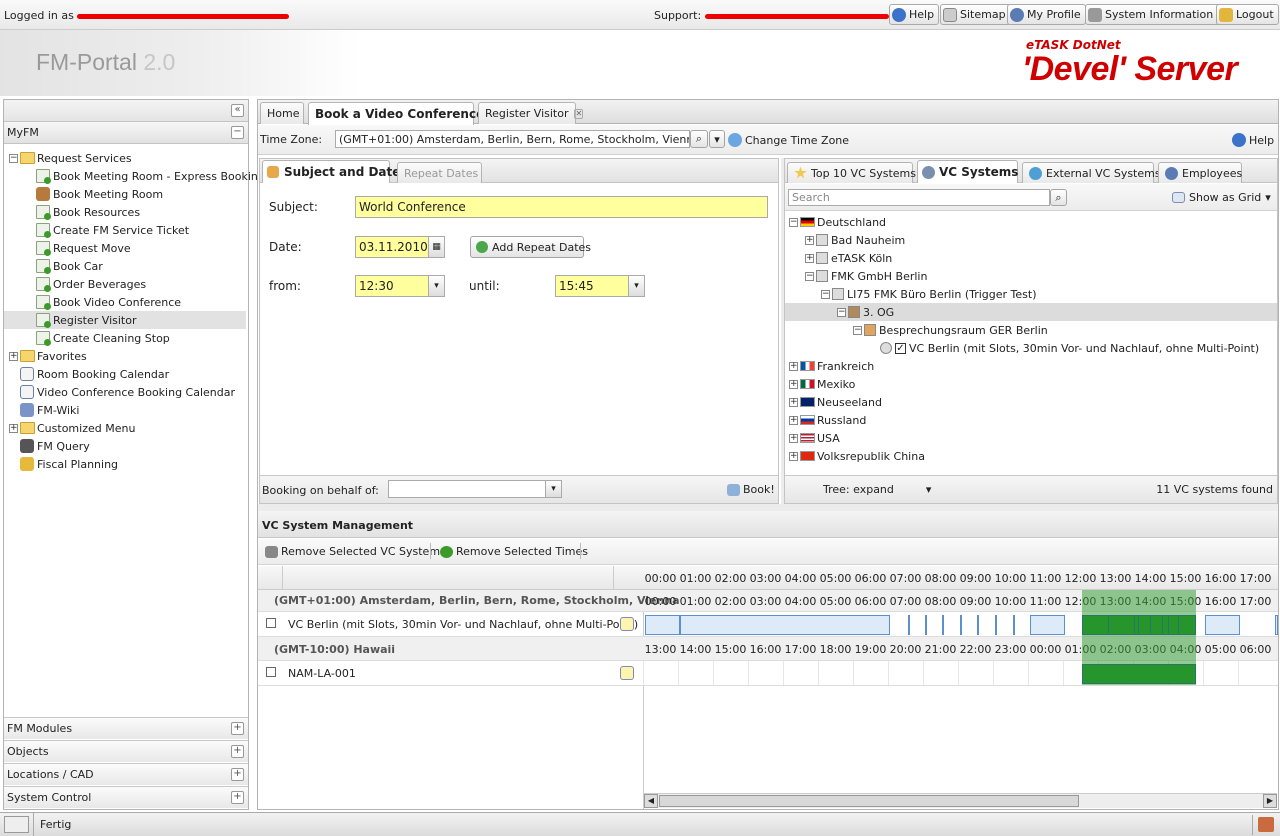  I want to click on tab-repeat-dates: Repeat Dates, so click(439, 172).